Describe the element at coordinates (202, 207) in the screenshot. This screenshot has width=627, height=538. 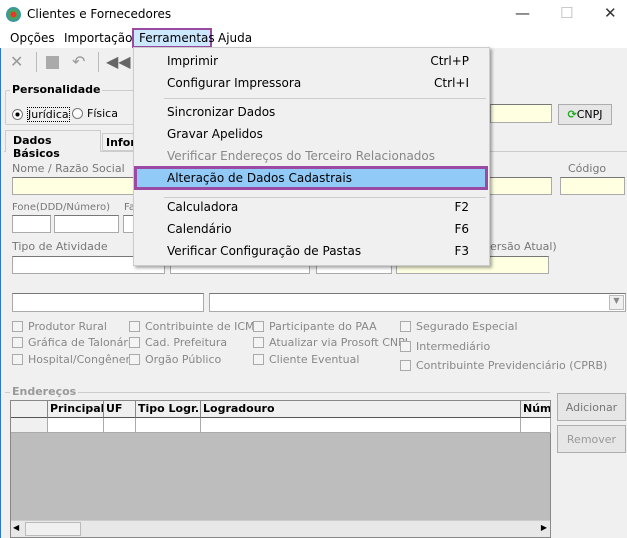
I see `menu-item-calculadora: Calculadora` at that location.